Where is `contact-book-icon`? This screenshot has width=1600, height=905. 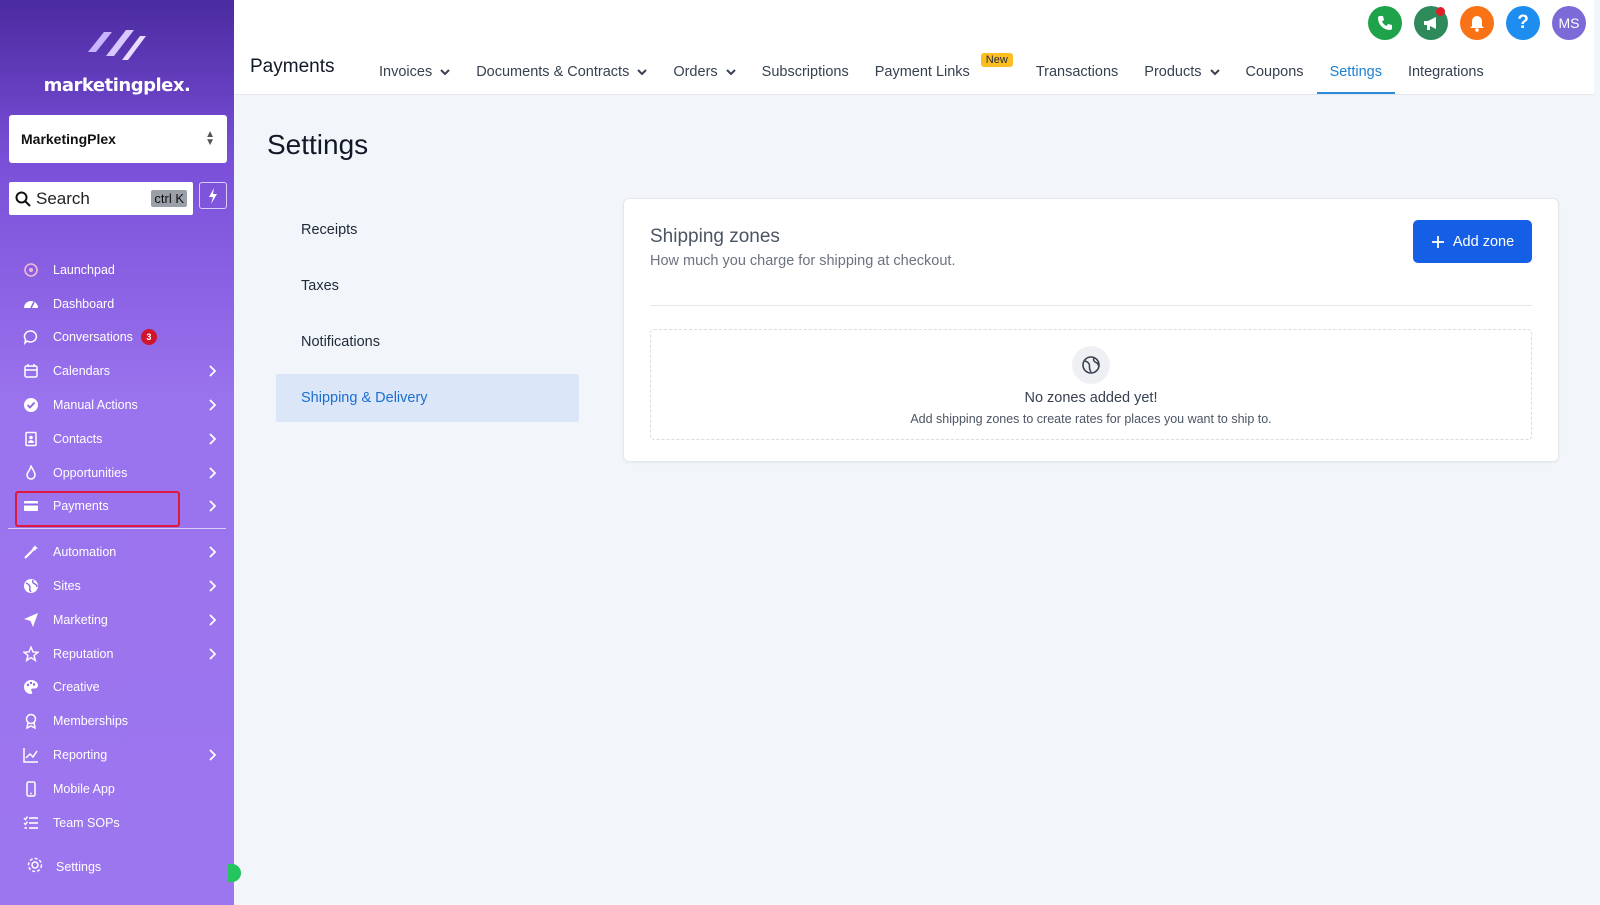
contact-book-icon is located at coordinates (31, 439).